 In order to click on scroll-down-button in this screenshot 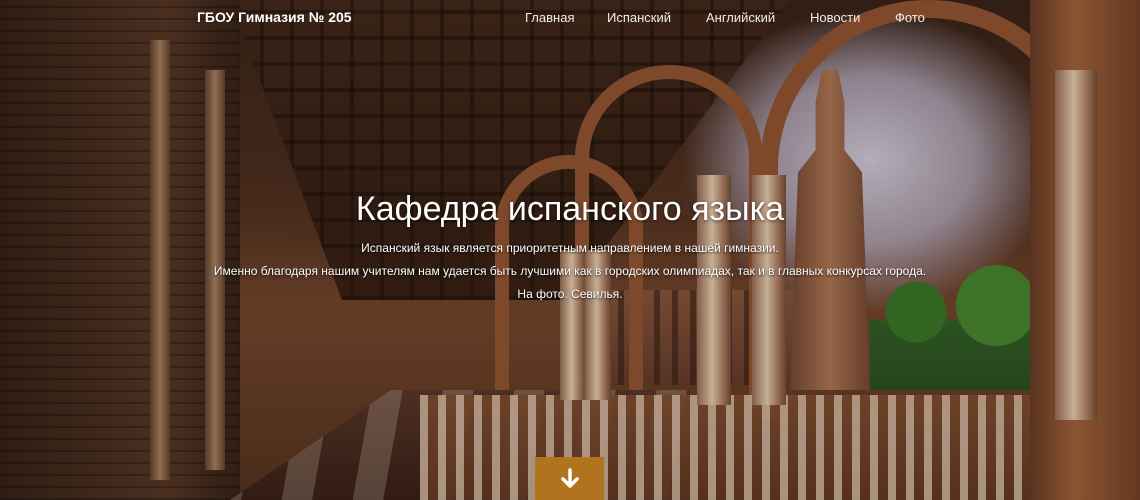, I will do `click(569, 478)`.